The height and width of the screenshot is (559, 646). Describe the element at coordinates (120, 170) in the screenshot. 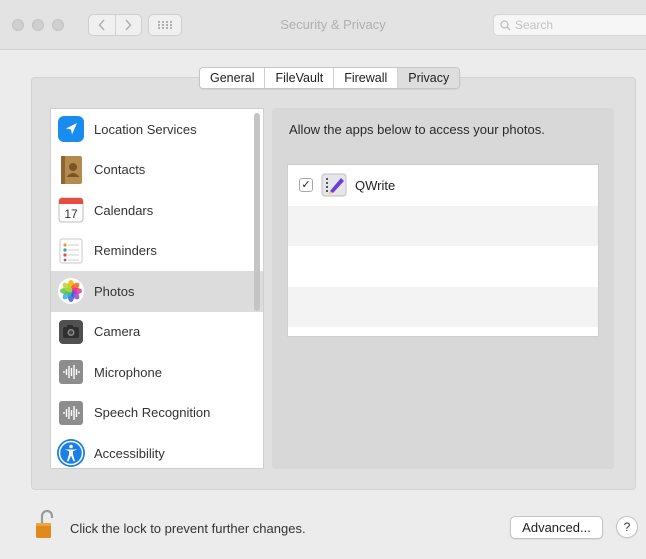

I see `sidebar-item-label: Contacts` at that location.